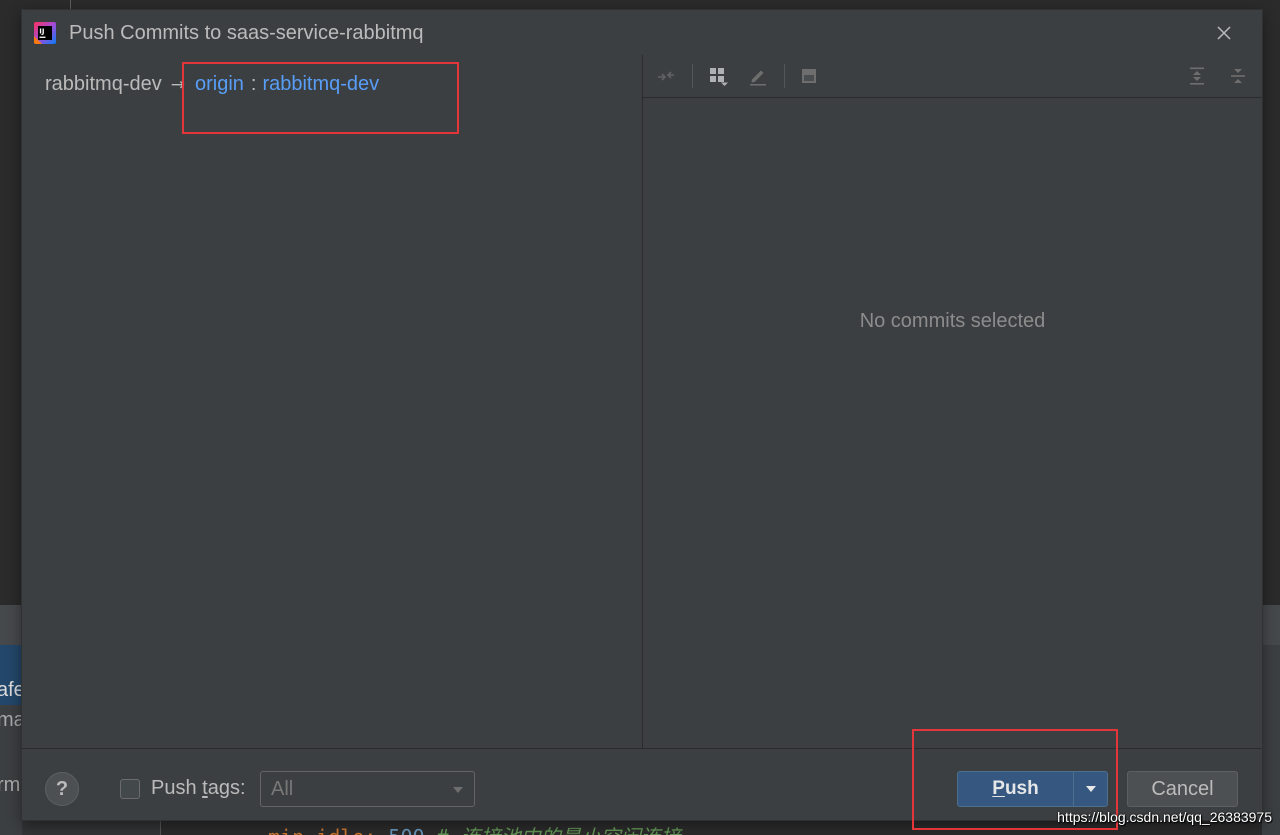 The image size is (1280, 835). I want to click on group-by-button, so click(718, 76).